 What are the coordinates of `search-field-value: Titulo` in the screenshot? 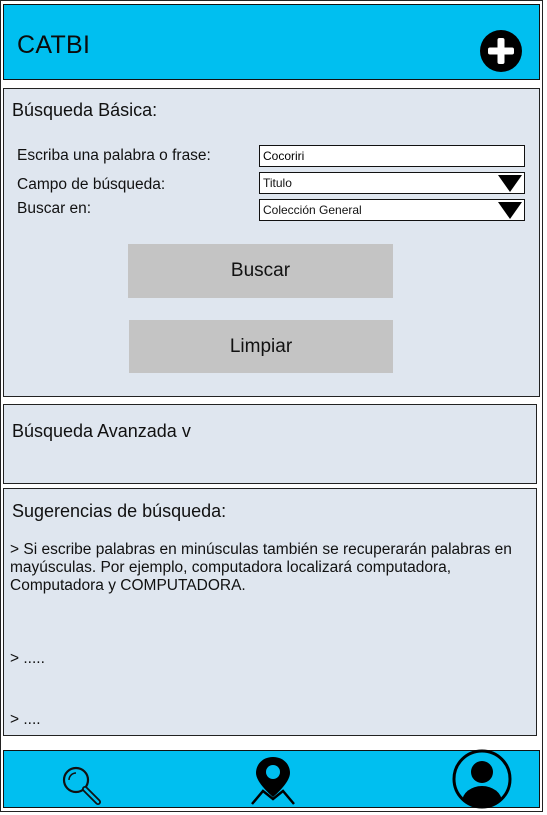 It's located at (277, 183).